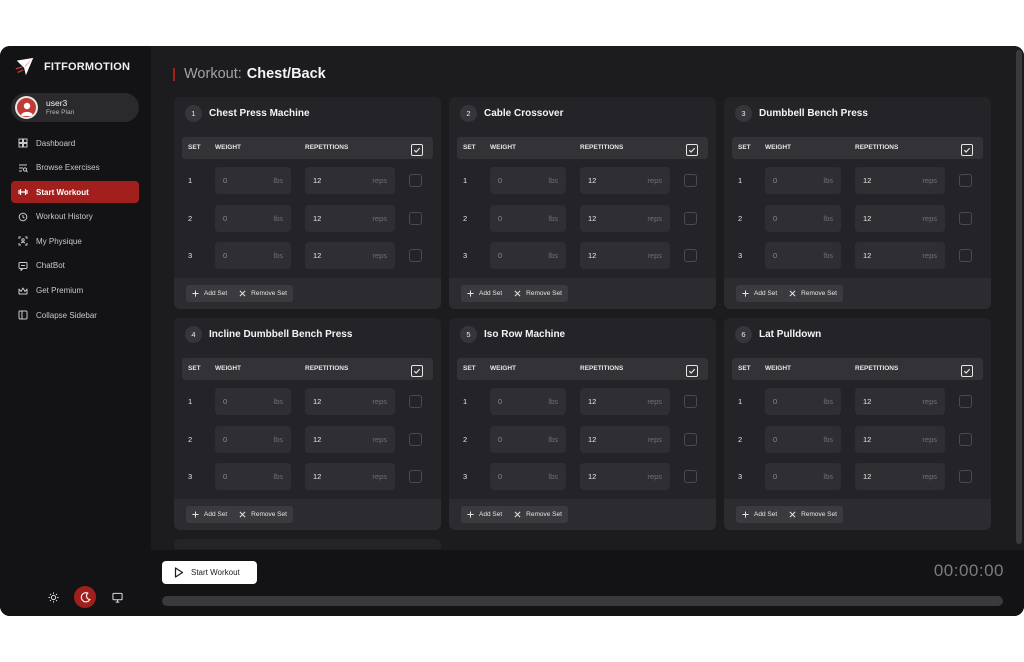 The image size is (1024, 662). What do you see at coordinates (500, 180) in the screenshot?
I see `weight-value: 0` at bounding box center [500, 180].